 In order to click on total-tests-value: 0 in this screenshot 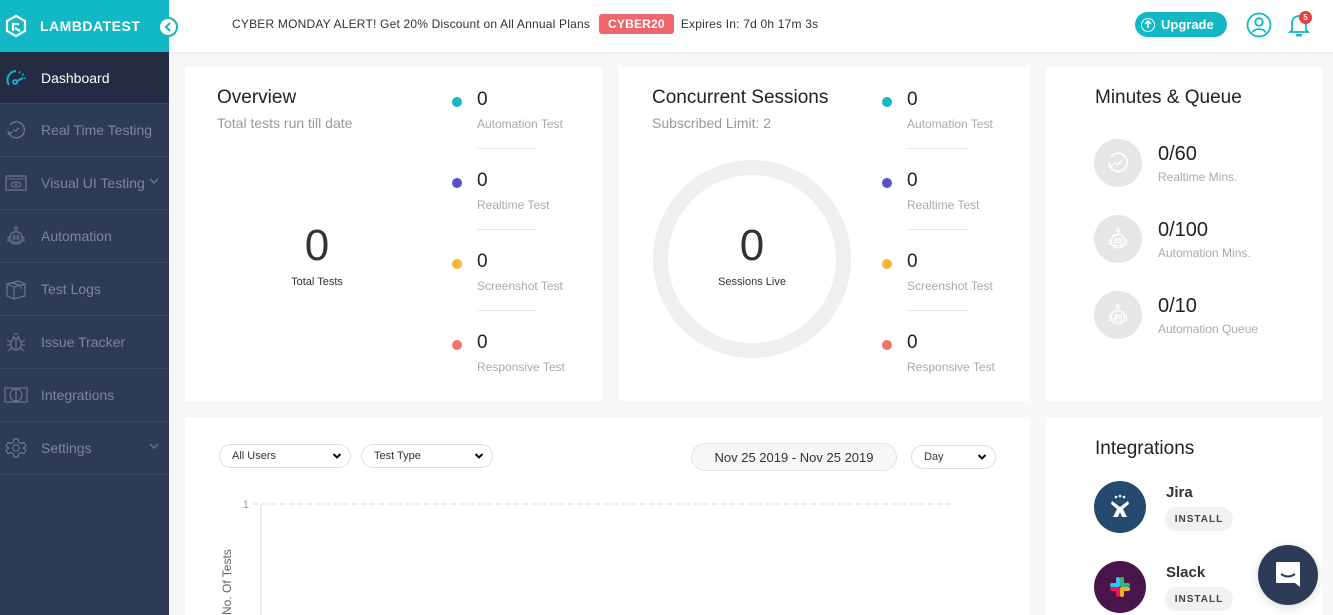, I will do `click(317, 245)`.